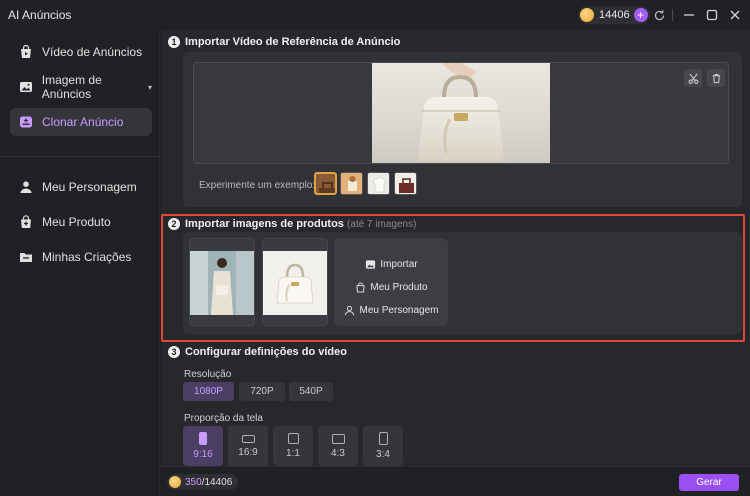 Image resolution: width=750 pixels, height=496 pixels. Describe the element at coordinates (87, 257) in the screenshot. I see `sidebar-item-label: Minhas Criações` at that location.